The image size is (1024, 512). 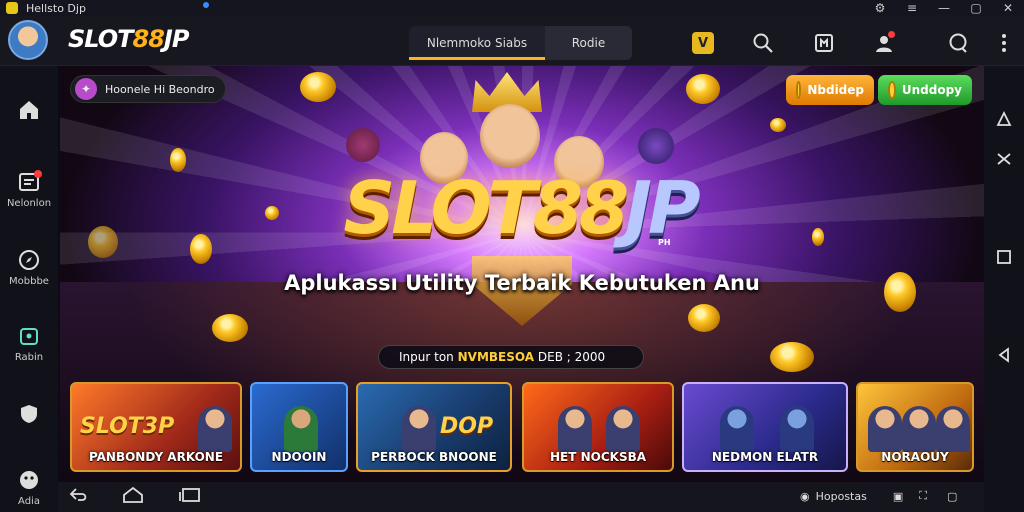 I want to click on sidebar-item-share: Rabin, so click(x=29, y=343).